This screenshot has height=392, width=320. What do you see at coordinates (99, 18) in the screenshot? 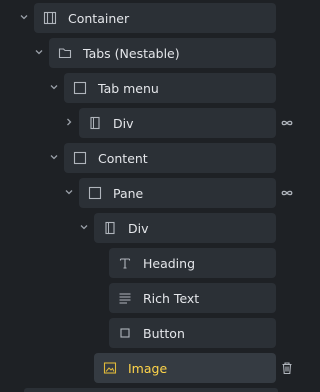
I see `tree-node-label: Container` at bounding box center [99, 18].